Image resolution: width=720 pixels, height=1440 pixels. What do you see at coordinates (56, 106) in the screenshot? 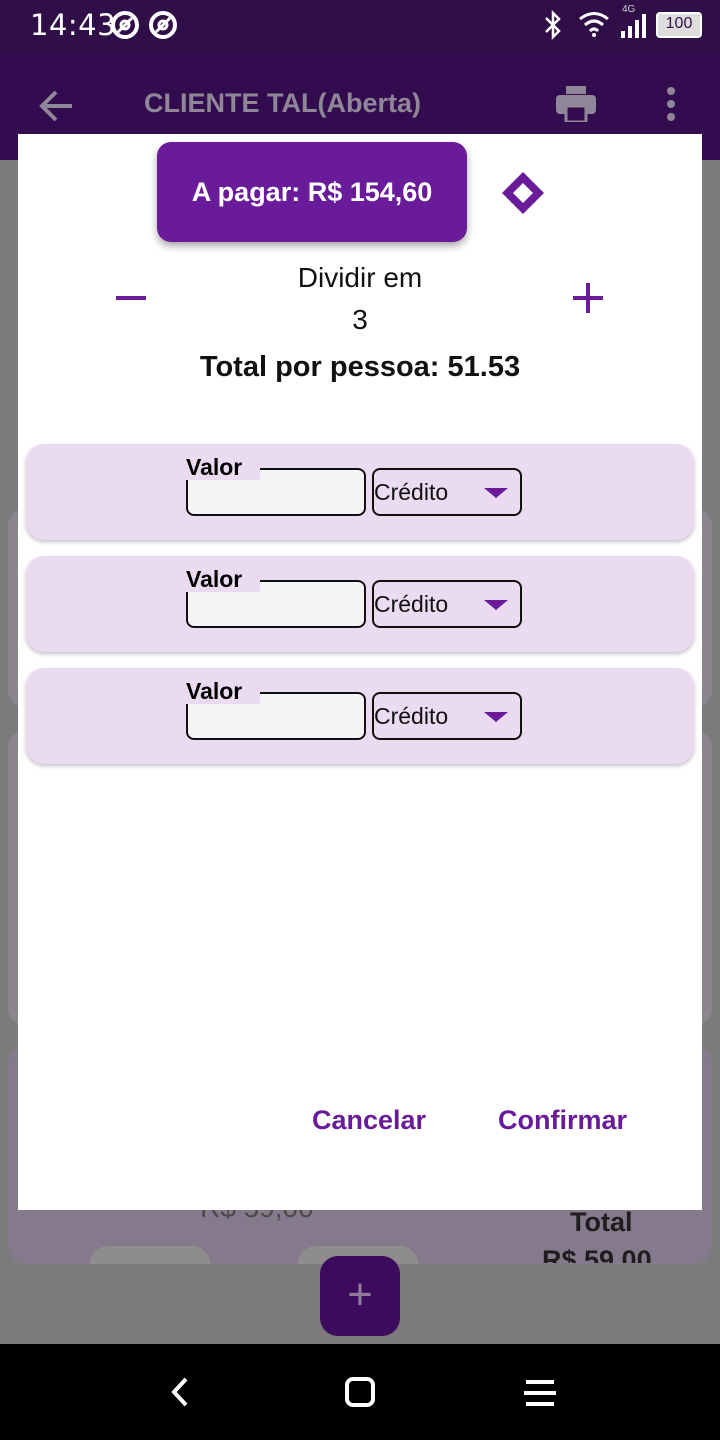
I see `back-arrow-icon` at bounding box center [56, 106].